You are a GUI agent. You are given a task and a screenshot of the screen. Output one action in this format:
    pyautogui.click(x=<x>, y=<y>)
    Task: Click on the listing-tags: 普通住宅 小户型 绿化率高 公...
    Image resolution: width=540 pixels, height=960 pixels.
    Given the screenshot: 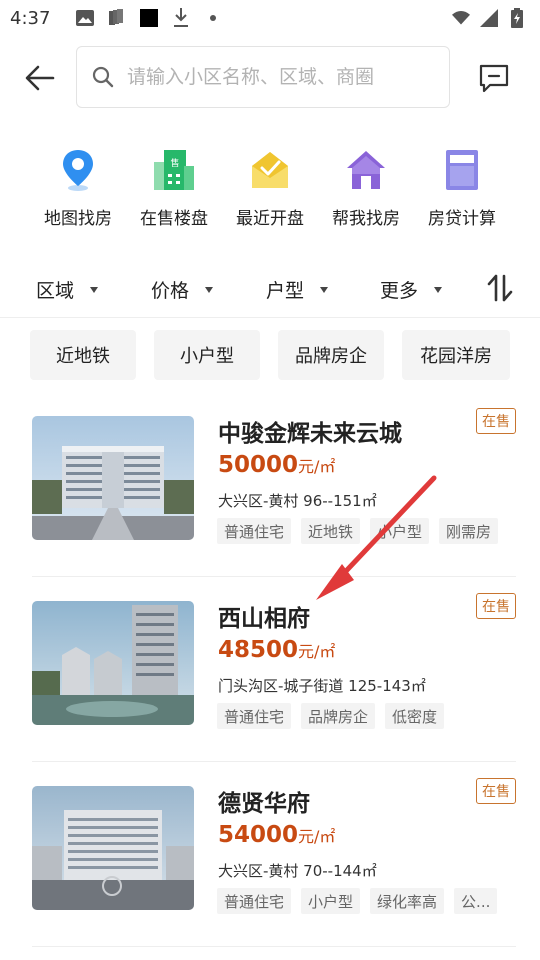 What is the action you would take?
    pyautogui.click(x=357, y=901)
    